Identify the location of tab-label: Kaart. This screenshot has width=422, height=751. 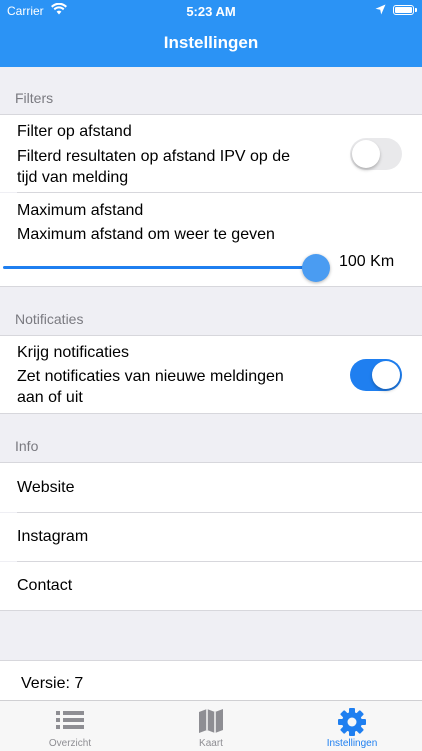
(211, 743).